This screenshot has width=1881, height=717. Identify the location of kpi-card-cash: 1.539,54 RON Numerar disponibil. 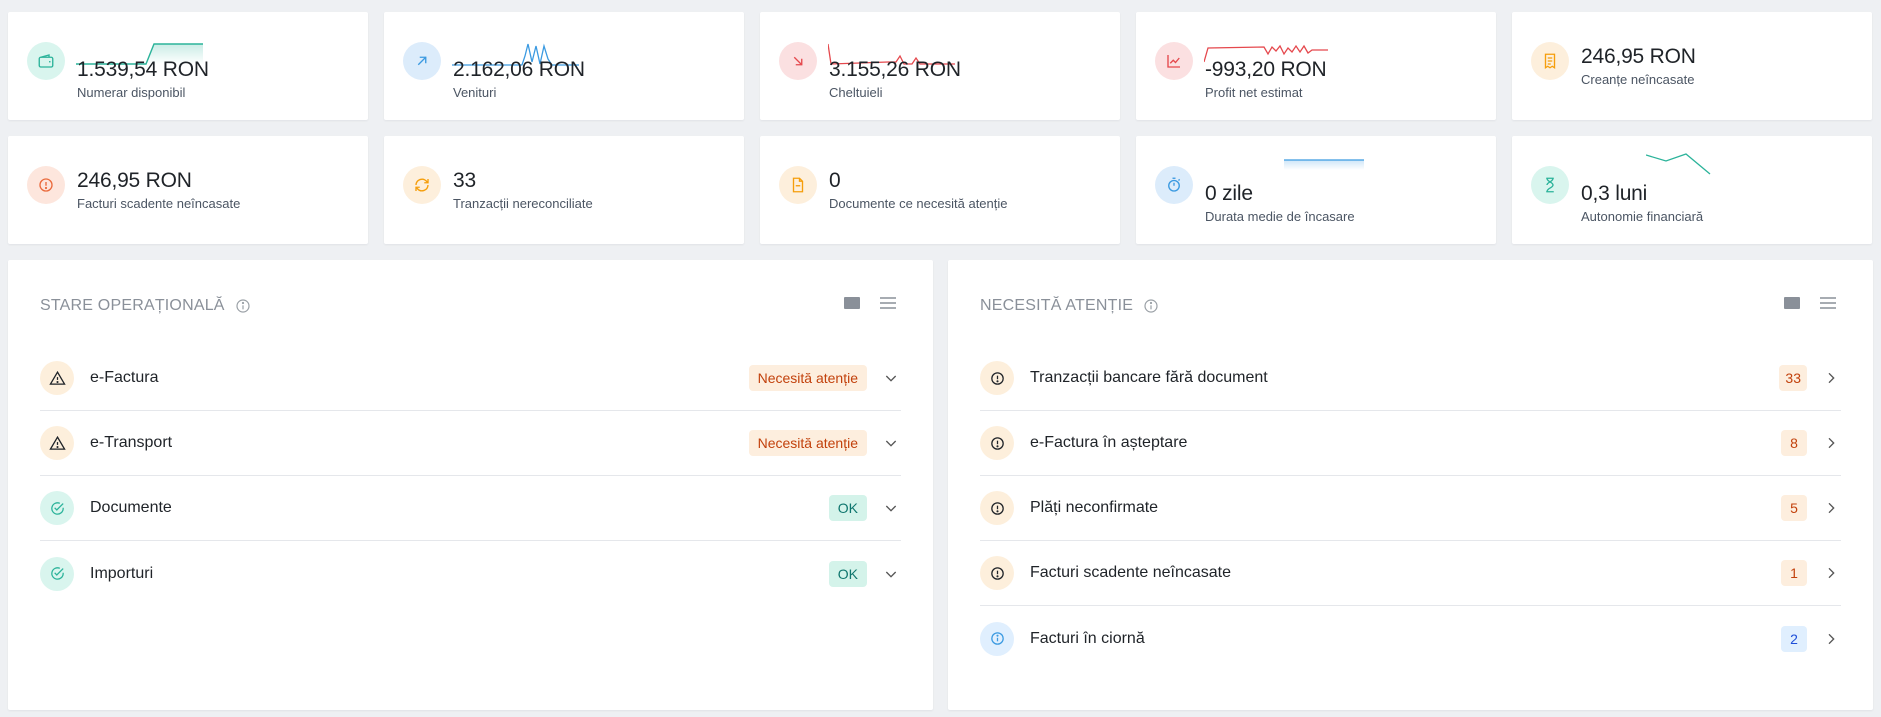
(188, 66).